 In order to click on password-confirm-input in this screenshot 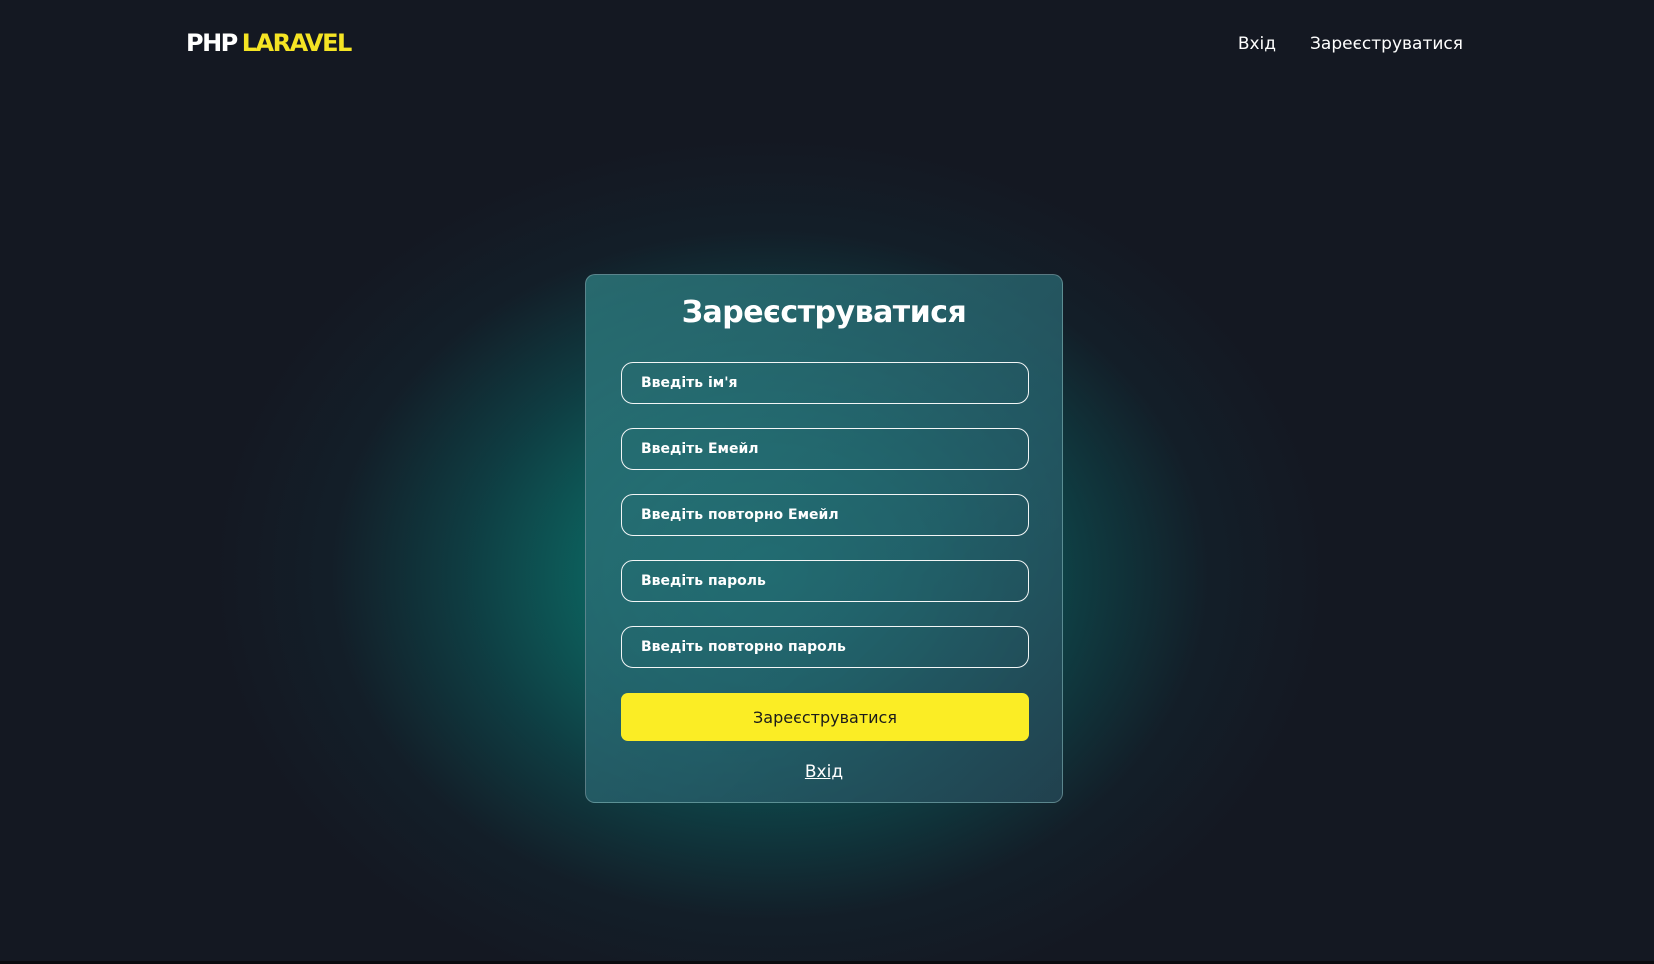, I will do `click(825, 647)`.